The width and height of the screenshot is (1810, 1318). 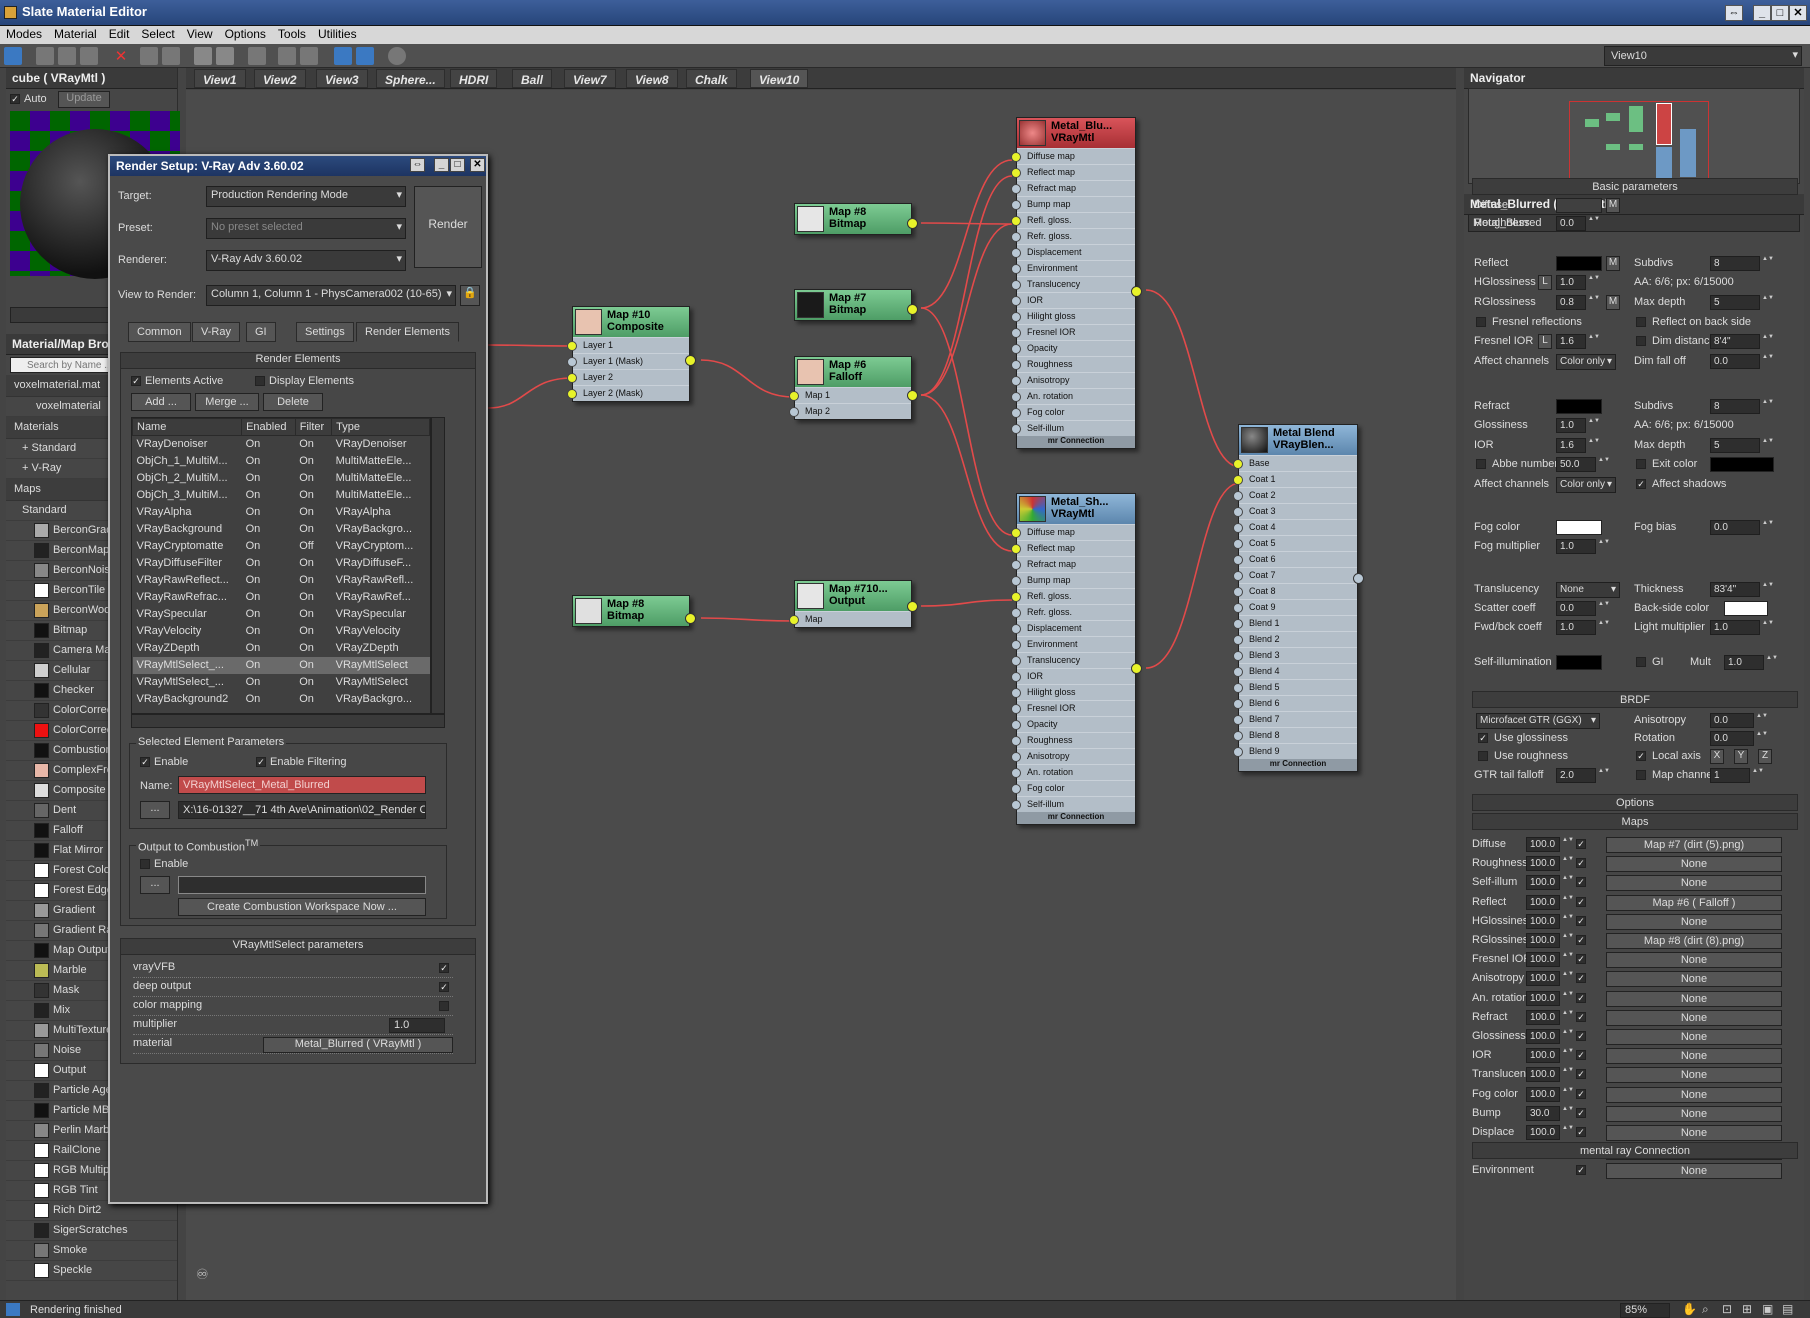 I want to click on select-tool-icon, so click(x=13, y=56).